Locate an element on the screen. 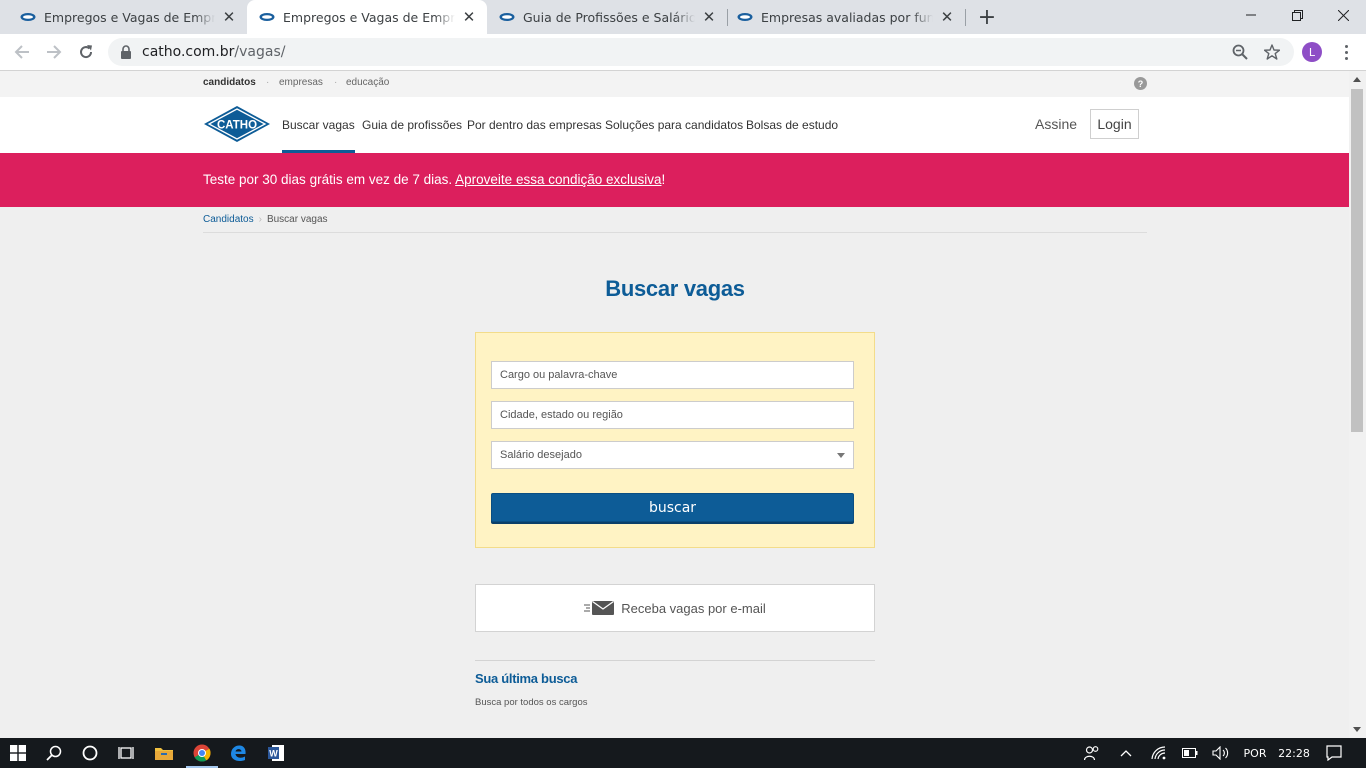  logo-text: CATHO is located at coordinates (237, 126).